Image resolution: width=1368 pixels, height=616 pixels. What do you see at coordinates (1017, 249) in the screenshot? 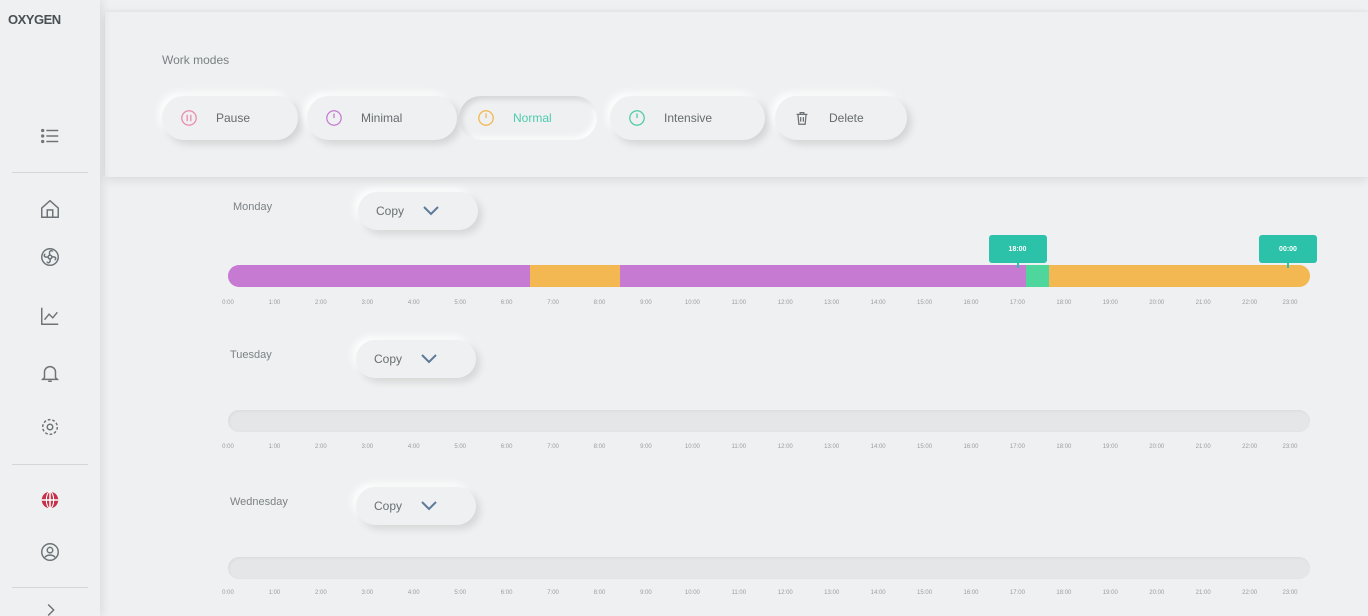
I see `time-marker-tag: 18:00` at bounding box center [1017, 249].